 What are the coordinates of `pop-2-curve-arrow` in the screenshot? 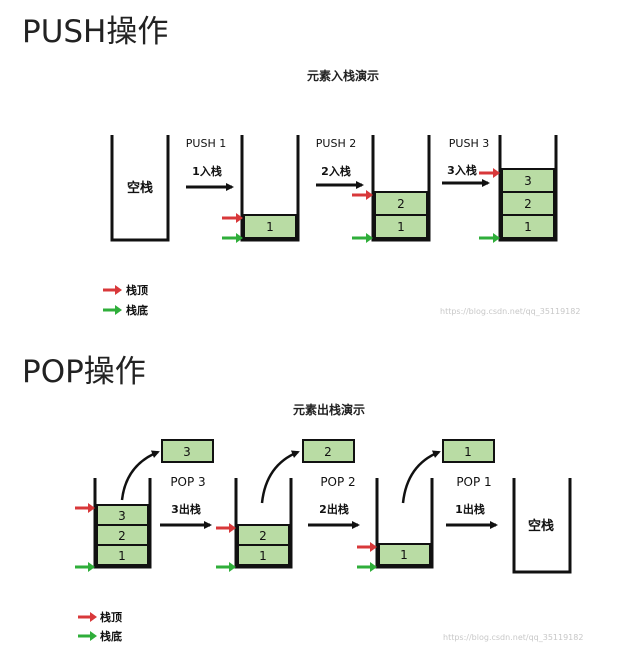 It's located at (280, 477).